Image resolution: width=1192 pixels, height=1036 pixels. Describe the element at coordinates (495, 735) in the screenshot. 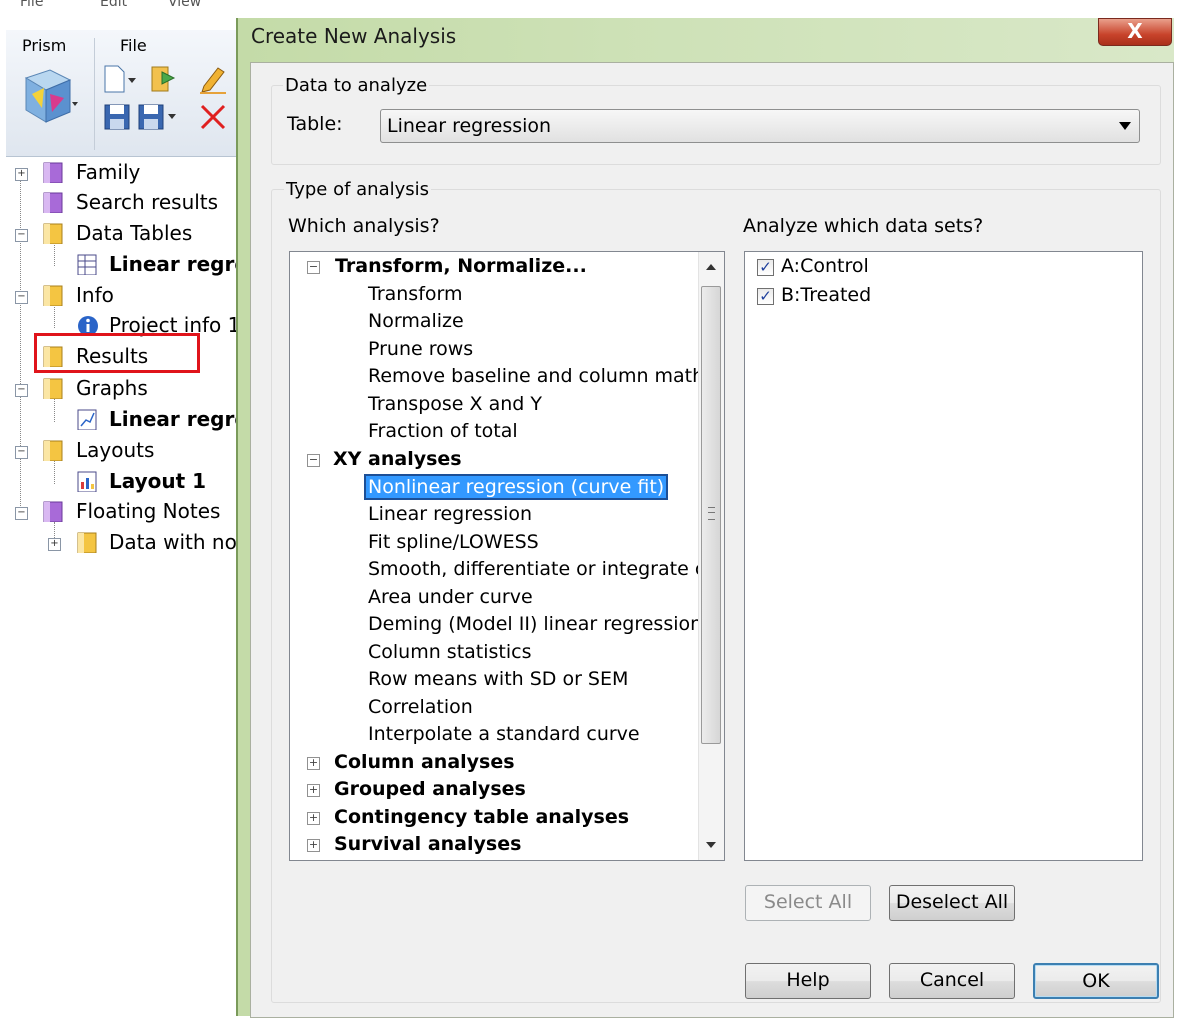

I see `analysis-item-interpolate-standard-curve: Interpolate a standard curve` at that location.